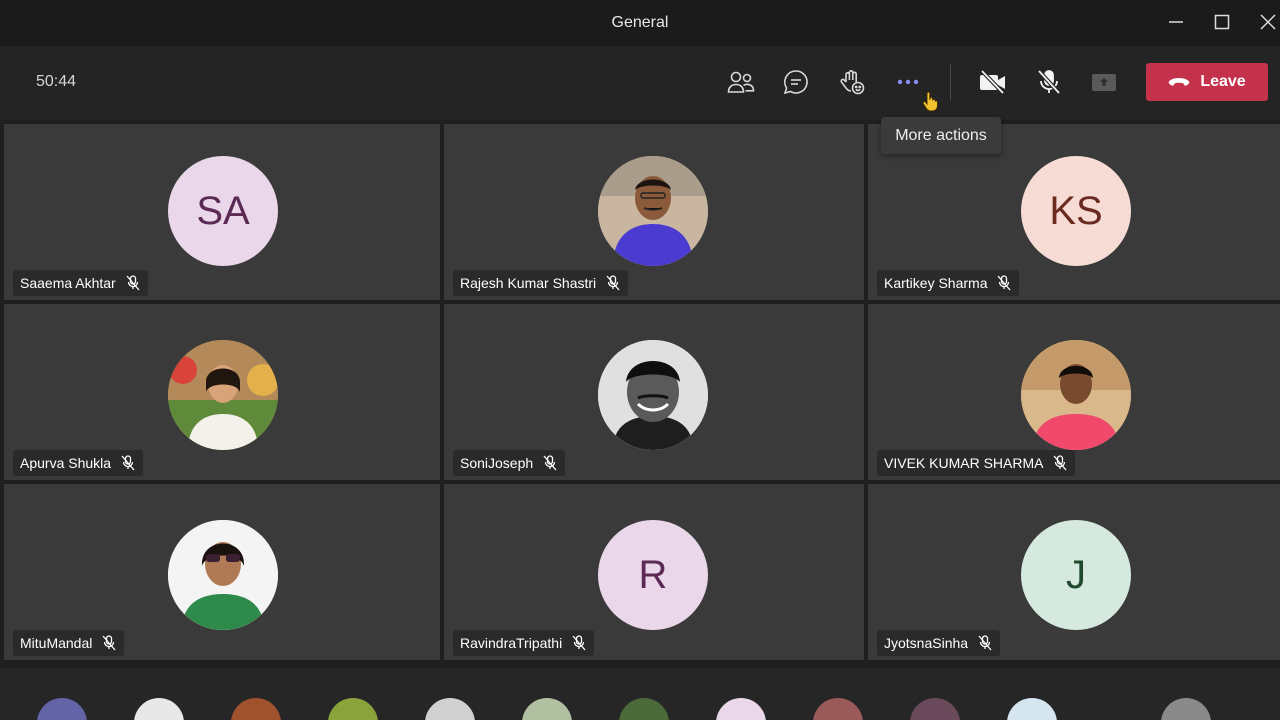 The width and height of the screenshot is (1280, 720). What do you see at coordinates (1076, 575) in the screenshot?
I see `avatar: J` at bounding box center [1076, 575].